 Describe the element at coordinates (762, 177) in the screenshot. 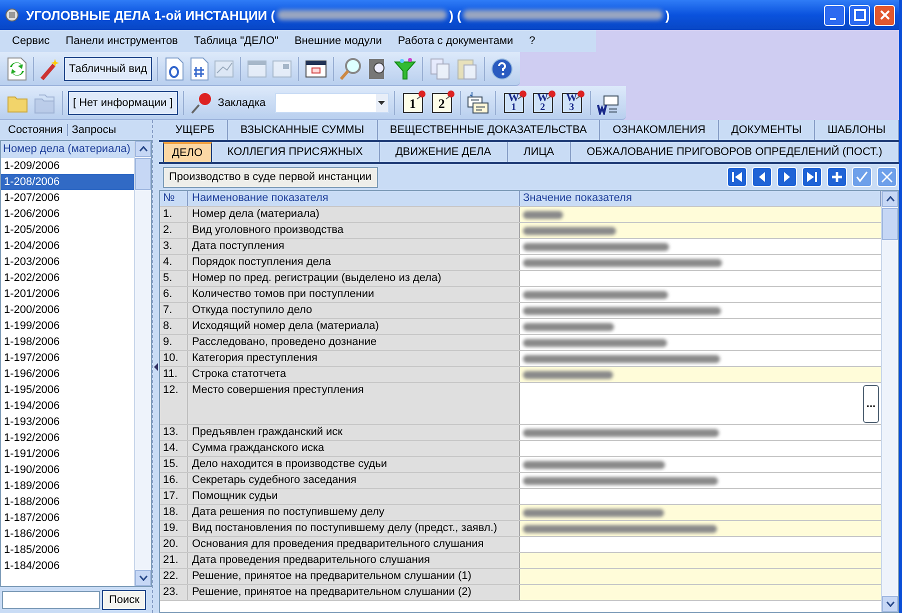

I see `previous-record-button` at that location.